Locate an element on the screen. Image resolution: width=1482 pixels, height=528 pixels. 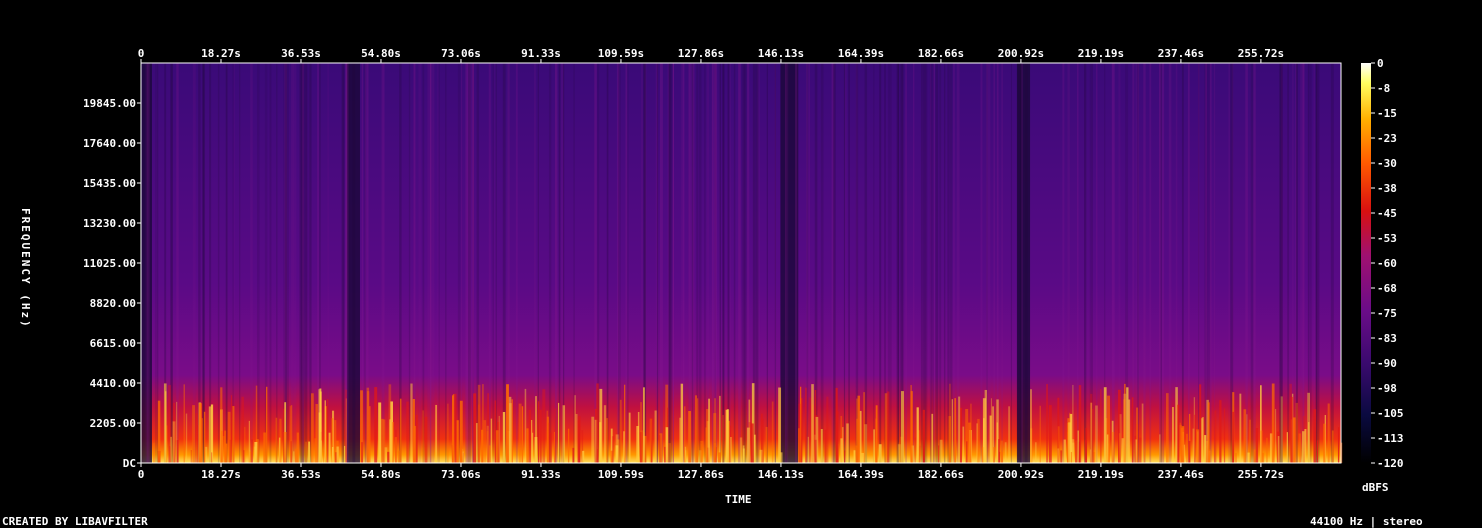
colorbar-tick-label: 0 is located at coordinates (1380, 63).